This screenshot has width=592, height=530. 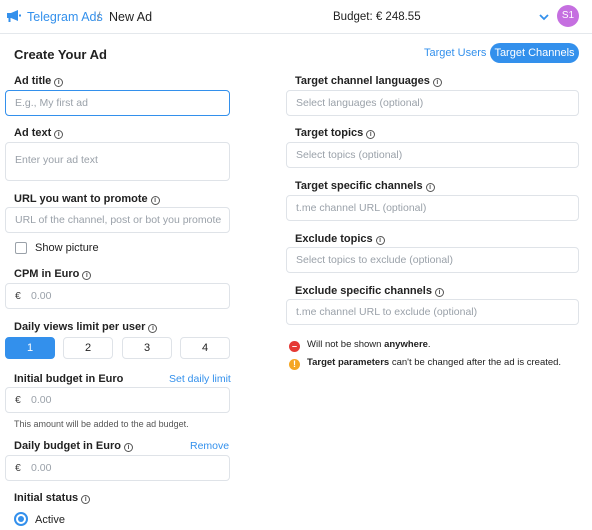 What do you see at coordinates (568, 16) in the screenshot?
I see `avatar: S1` at bounding box center [568, 16].